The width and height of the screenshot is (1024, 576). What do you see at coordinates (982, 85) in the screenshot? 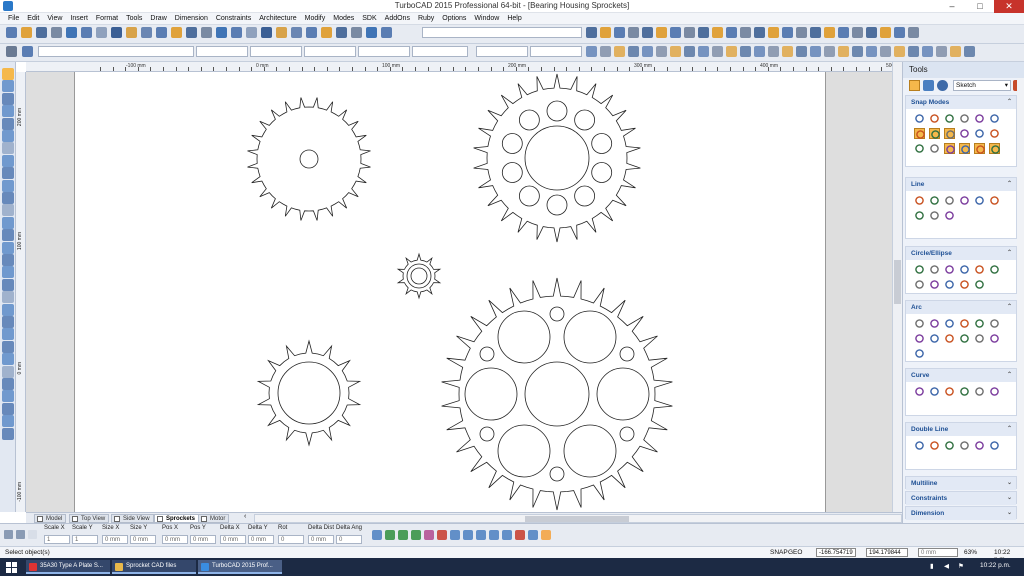
I see `workspace-mode-select: Sketch ▾` at bounding box center [982, 85].